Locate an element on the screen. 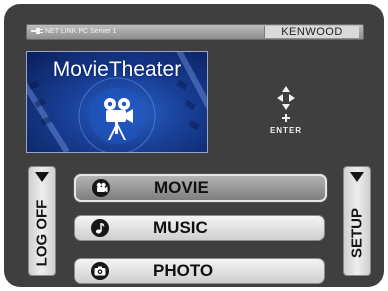 This screenshot has width=388, height=291. arrow-left-icon is located at coordinates (280, 98).